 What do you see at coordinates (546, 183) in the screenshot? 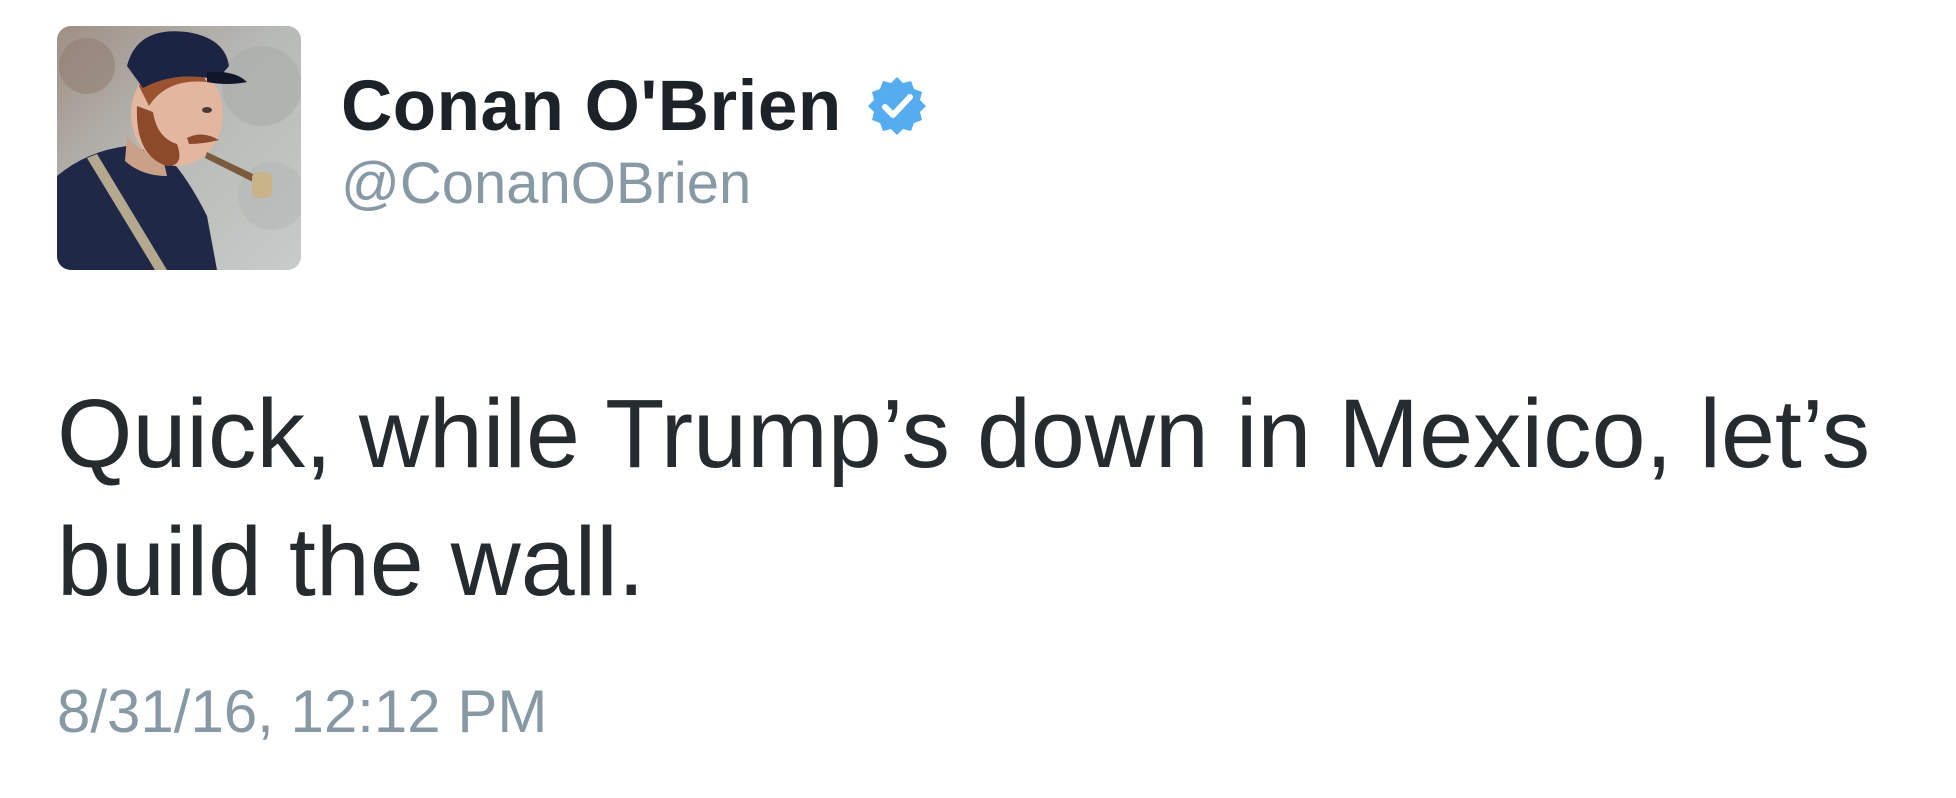
I see `author-handle: @ConanOBrien` at bounding box center [546, 183].